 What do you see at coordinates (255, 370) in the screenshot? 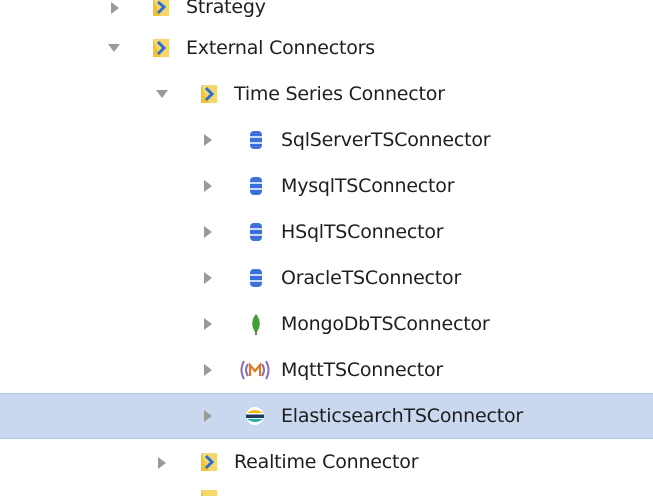
I see `mqtt-icon` at bounding box center [255, 370].